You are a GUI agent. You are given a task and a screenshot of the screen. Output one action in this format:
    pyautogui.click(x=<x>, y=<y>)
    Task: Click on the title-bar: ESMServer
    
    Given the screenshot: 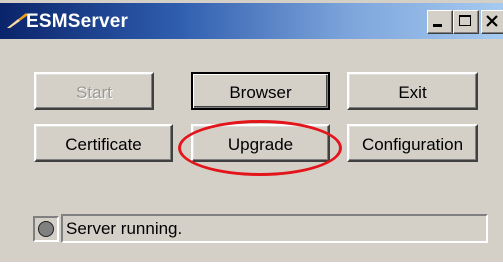 What is the action you would take?
    pyautogui.click(x=251, y=21)
    